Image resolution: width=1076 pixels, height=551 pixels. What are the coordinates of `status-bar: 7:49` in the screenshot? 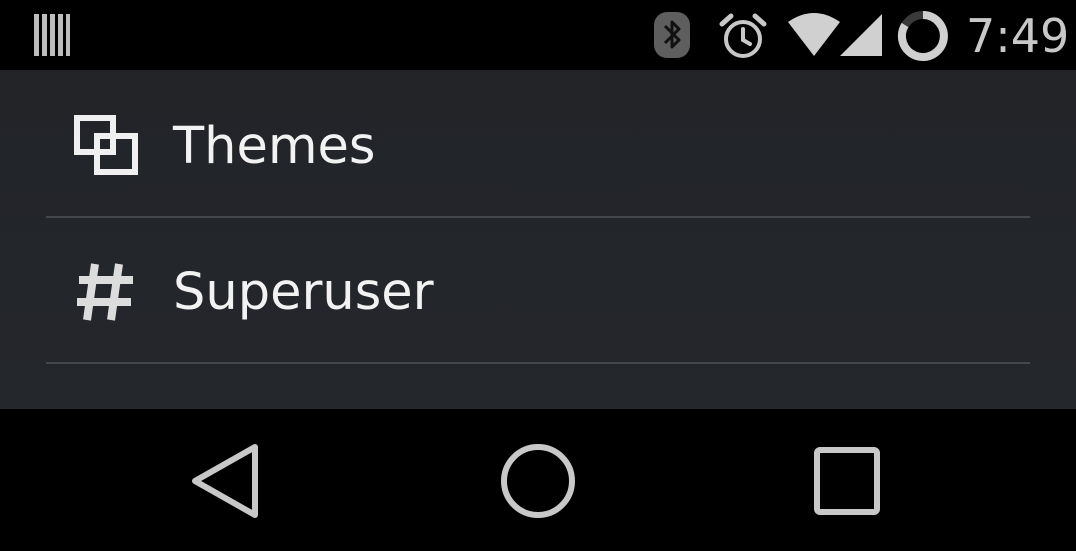 It's located at (538, 35).